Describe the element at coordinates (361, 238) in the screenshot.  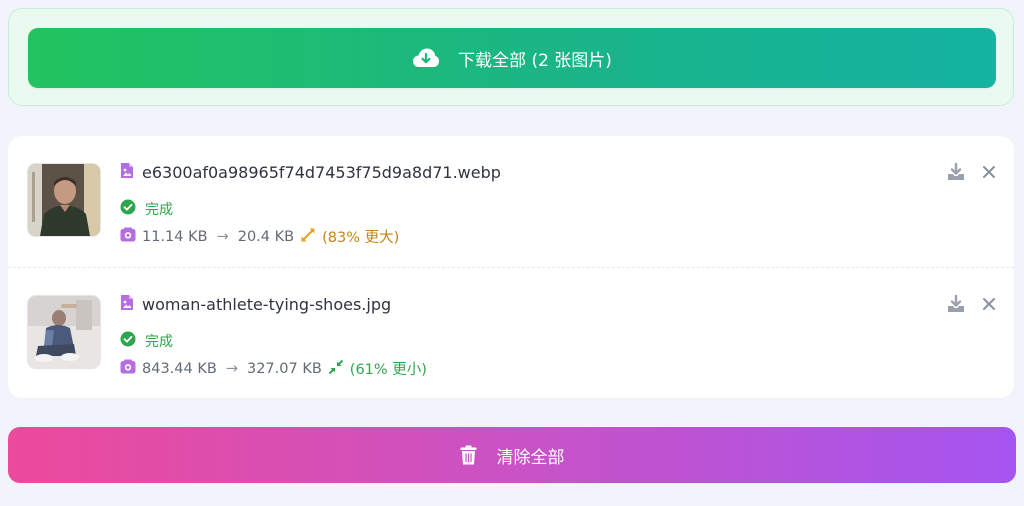
I see `size-change: (83% 更大)` at that location.